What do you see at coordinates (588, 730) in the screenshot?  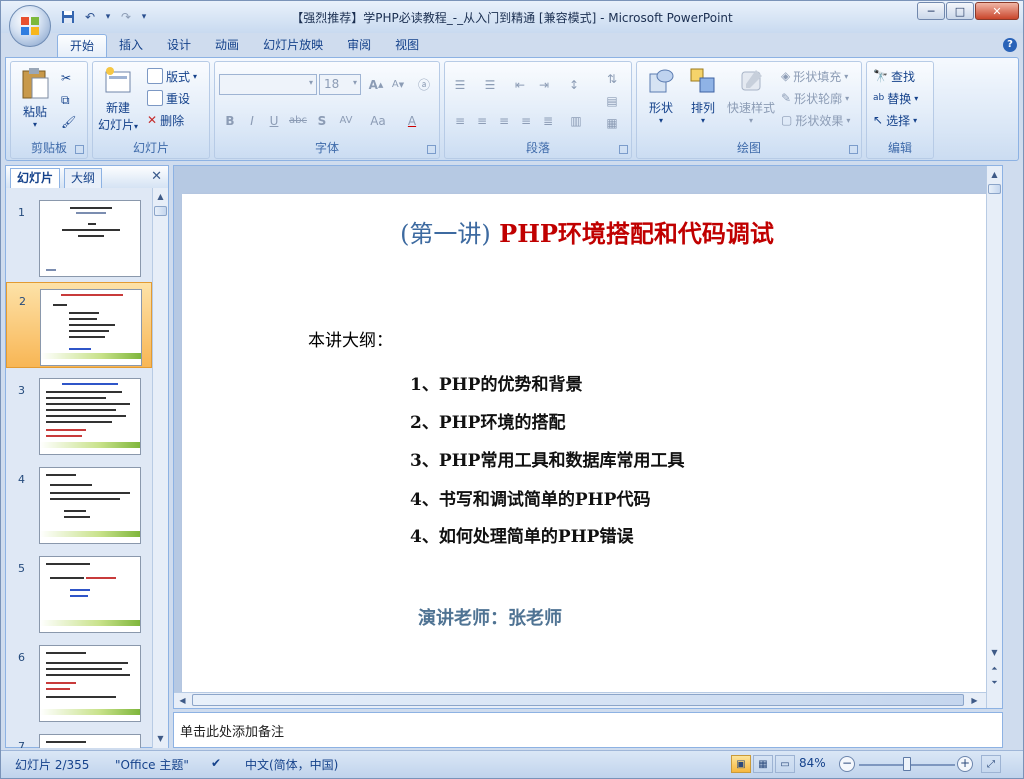 I see `notes-pane: 单击此处添加备注` at bounding box center [588, 730].